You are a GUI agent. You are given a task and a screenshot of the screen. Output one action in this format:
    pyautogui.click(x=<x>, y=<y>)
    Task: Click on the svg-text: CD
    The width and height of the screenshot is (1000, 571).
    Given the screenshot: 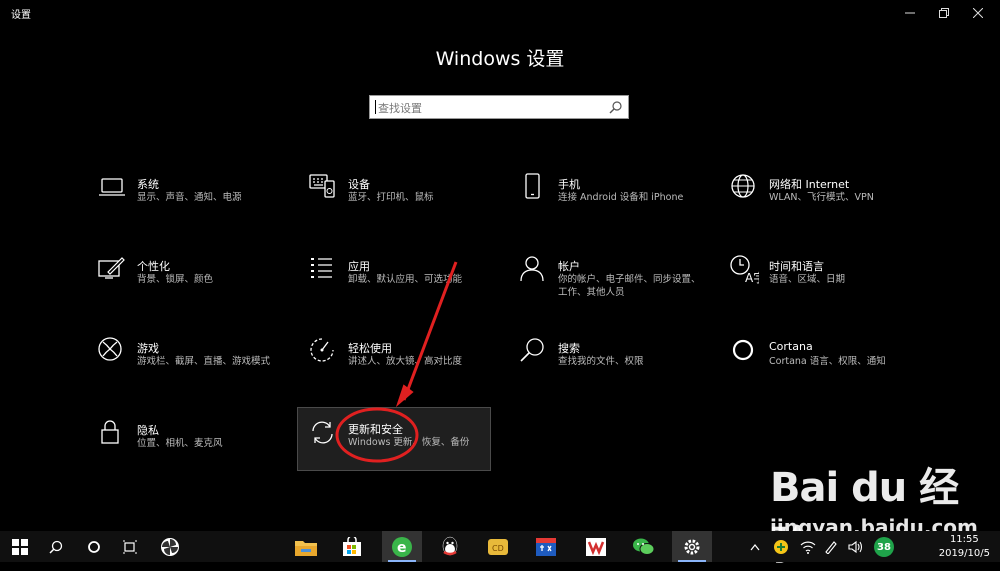 What is the action you would take?
    pyautogui.click(x=498, y=548)
    